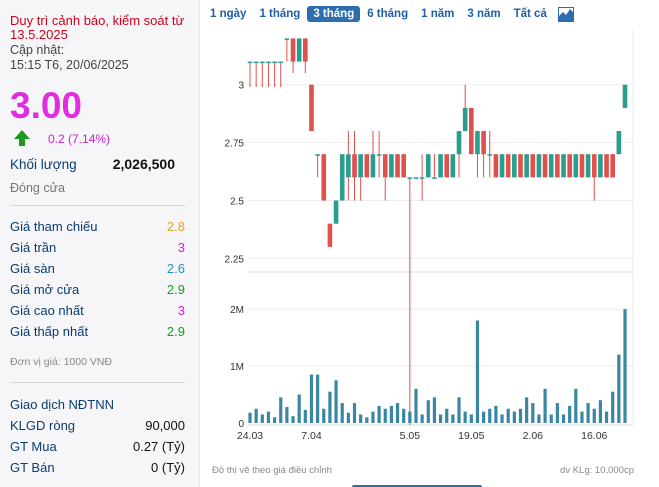 Image resolution: width=659 pixels, height=487 pixels. What do you see at coordinates (565, 14) in the screenshot?
I see `area-chart-icon` at bounding box center [565, 14].